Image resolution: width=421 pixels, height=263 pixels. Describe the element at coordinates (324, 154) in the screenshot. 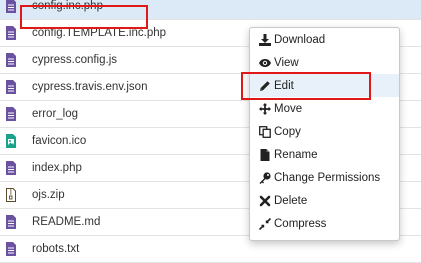

I see `menu-item-rename: Rename` at that location.